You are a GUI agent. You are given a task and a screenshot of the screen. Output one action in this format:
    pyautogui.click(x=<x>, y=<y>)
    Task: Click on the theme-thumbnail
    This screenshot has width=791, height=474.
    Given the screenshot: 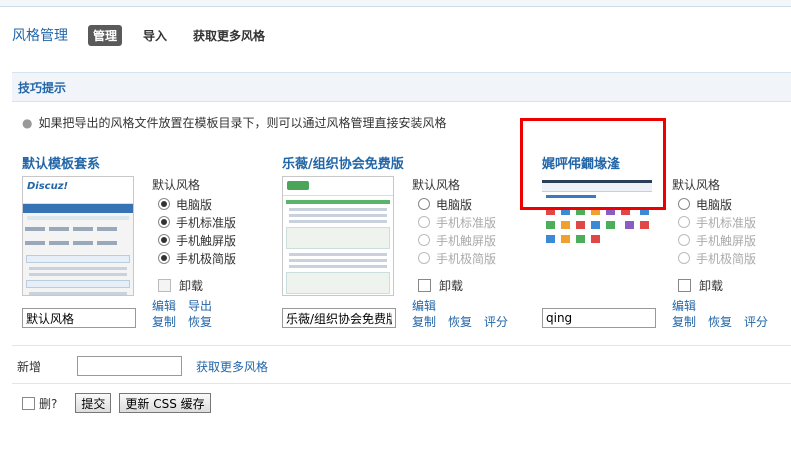 What is the action you would take?
    pyautogui.click(x=338, y=236)
    